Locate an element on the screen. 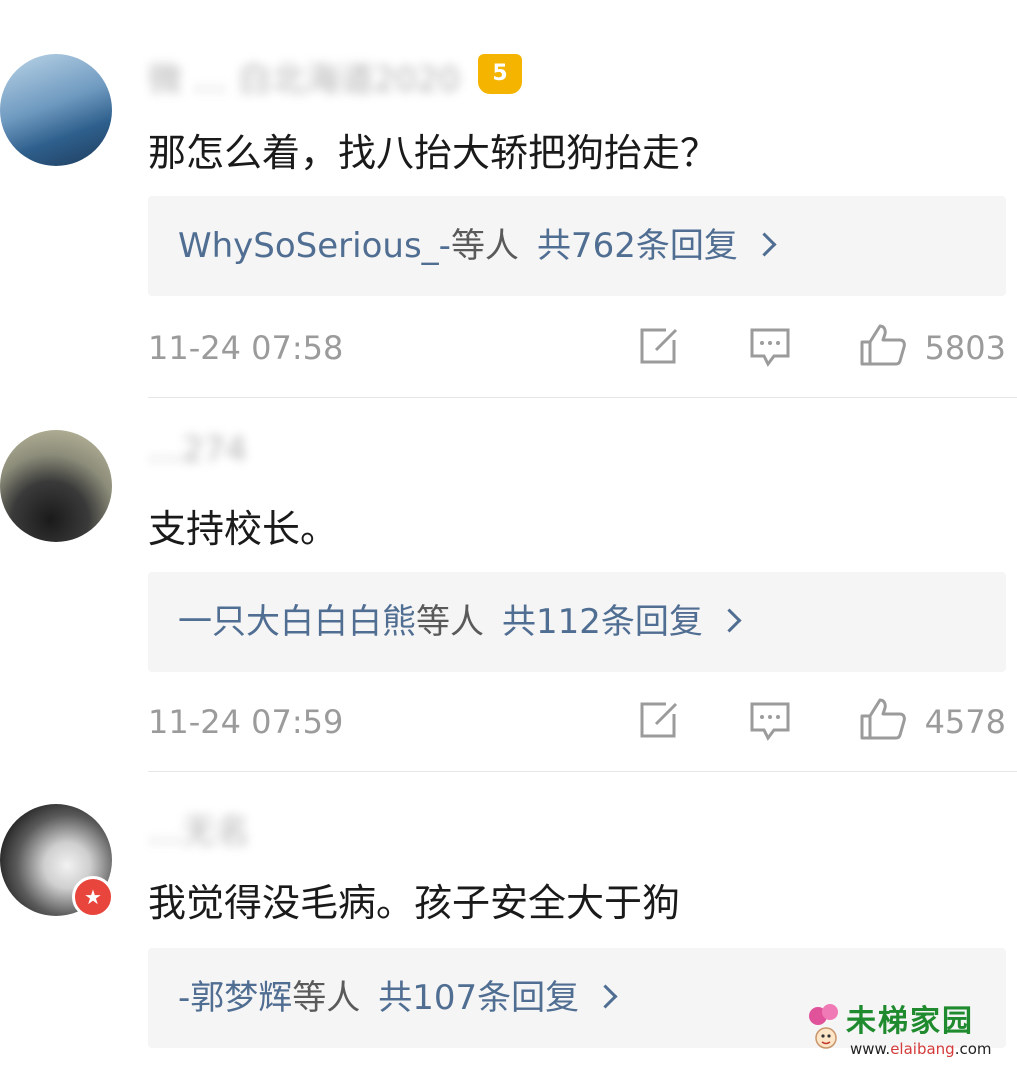  watermark-title: 未梯家园 is located at coordinates (910, 1021).